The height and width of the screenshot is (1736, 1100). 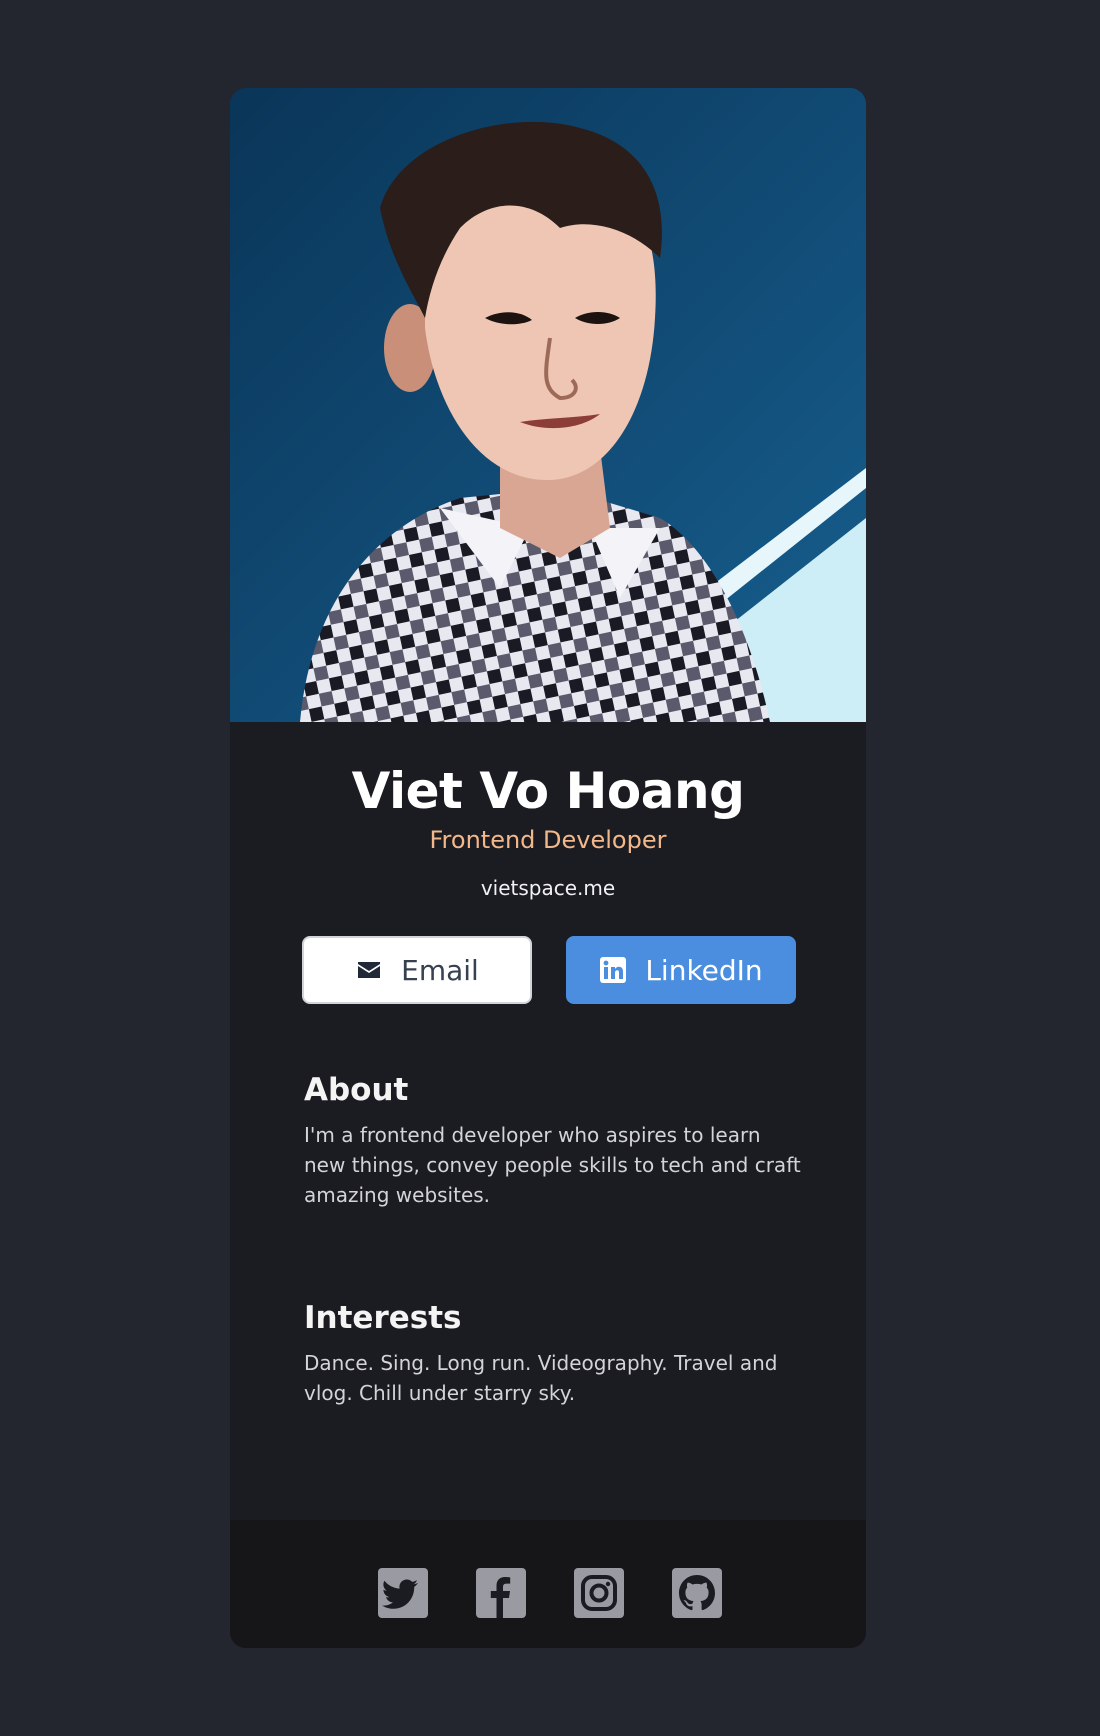 What do you see at coordinates (501, 1593) in the screenshot?
I see `facebook-icon` at bounding box center [501, 1593].